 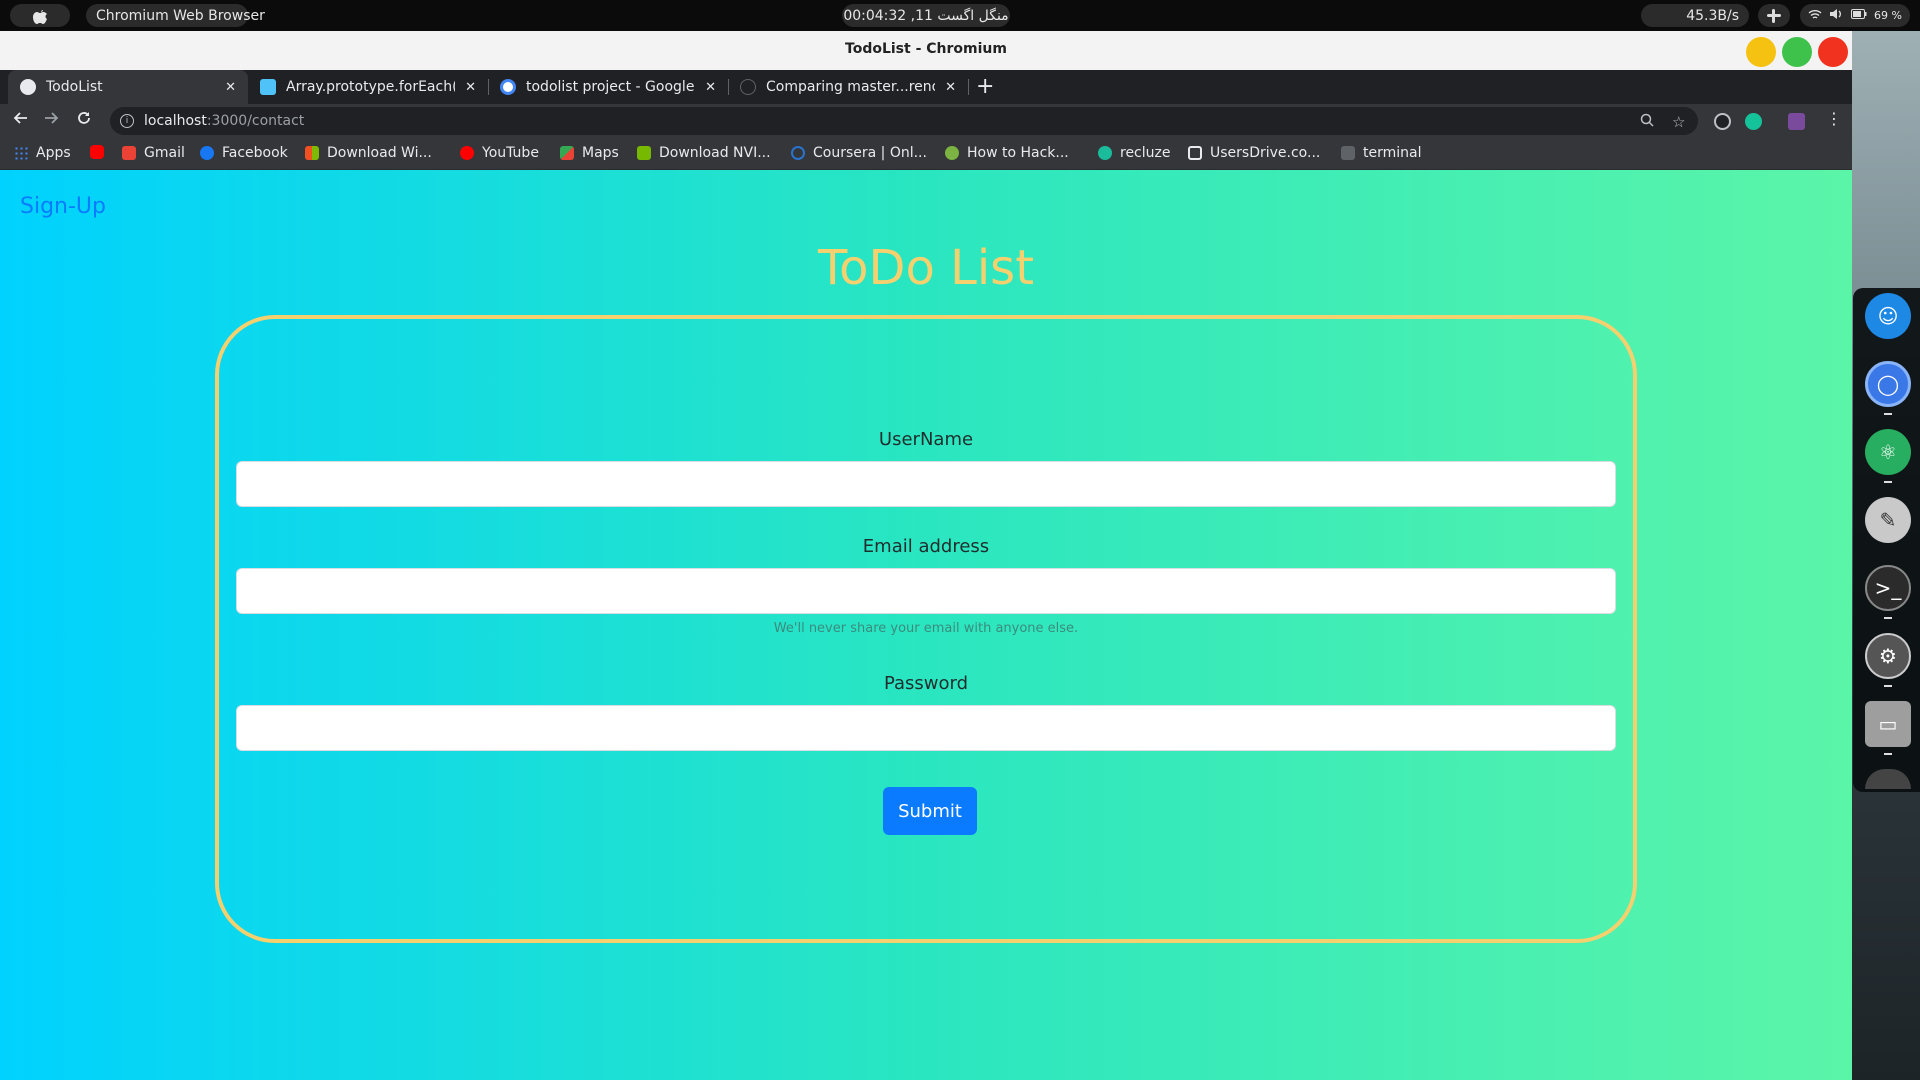 I want to click on tab-array-foreach: Array.prototype.forEach( ✕, so click(x=368, y=87).